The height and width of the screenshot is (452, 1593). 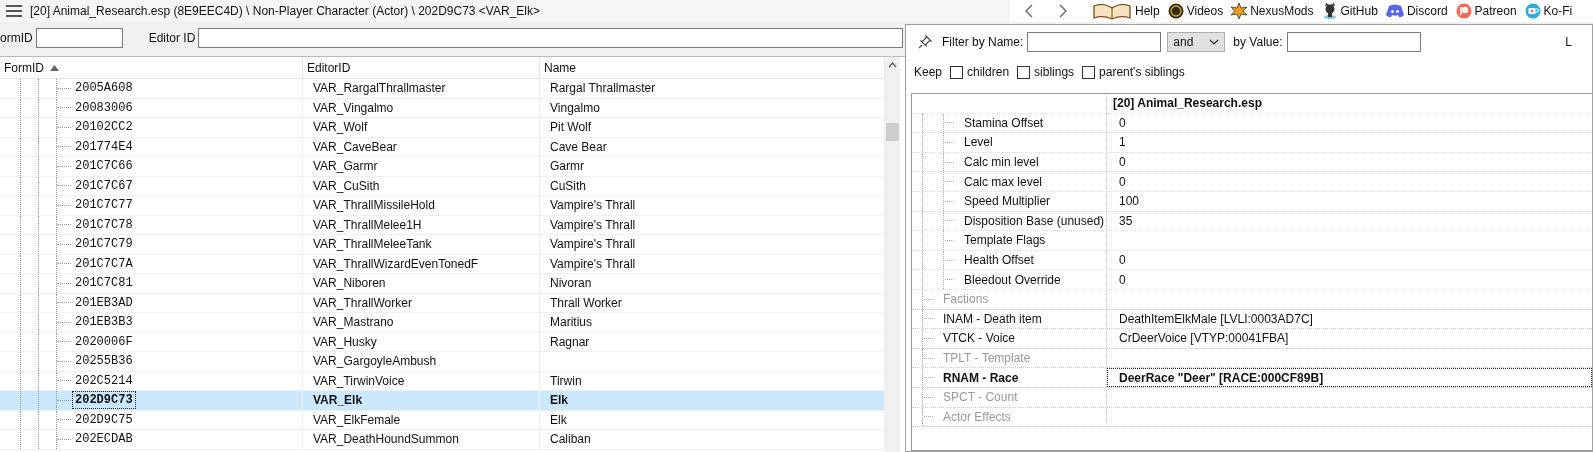 What do you see at coordinates (104, 380) in the screenshot?
I see `formid-cell-text: 202C5214` at bounding box center [104, 380].